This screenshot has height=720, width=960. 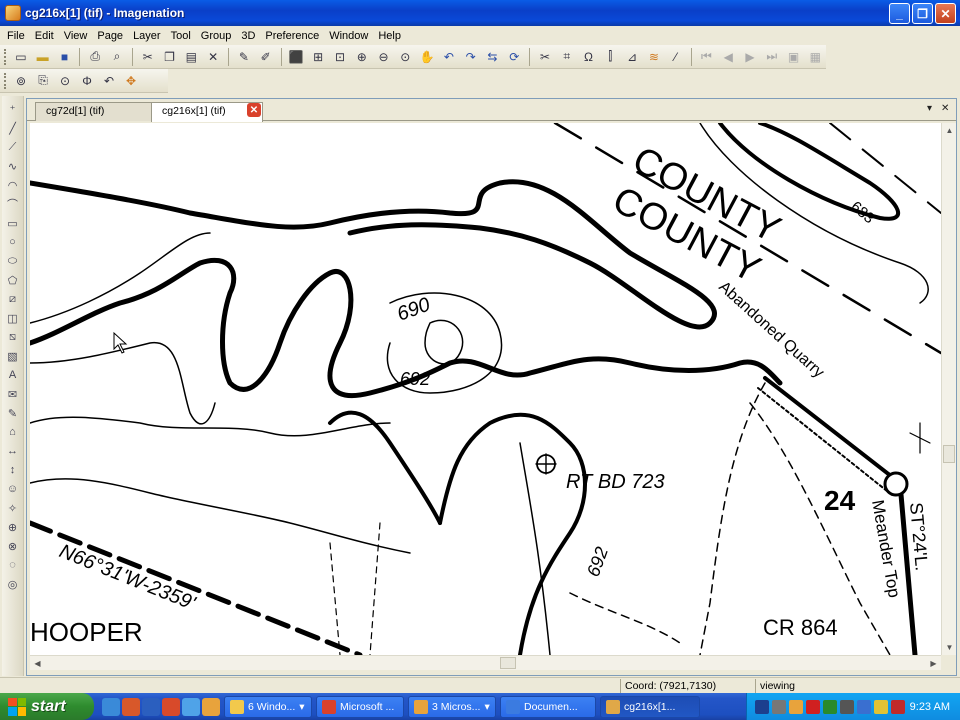 What do you see at coordinates (945, 108) in the screenshot?
I see `close-document-icon: ✕` at bounding box center [945, 108].